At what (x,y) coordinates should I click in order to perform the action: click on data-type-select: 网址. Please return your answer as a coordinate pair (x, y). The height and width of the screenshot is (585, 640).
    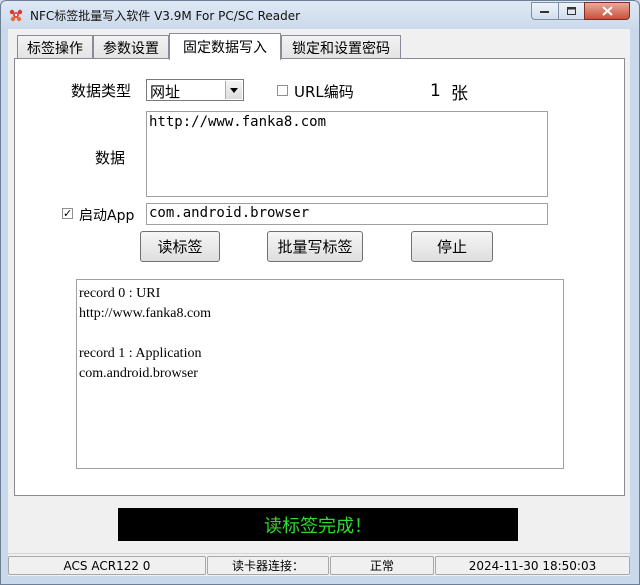
    Looking at the image, I should click on (195, 90).